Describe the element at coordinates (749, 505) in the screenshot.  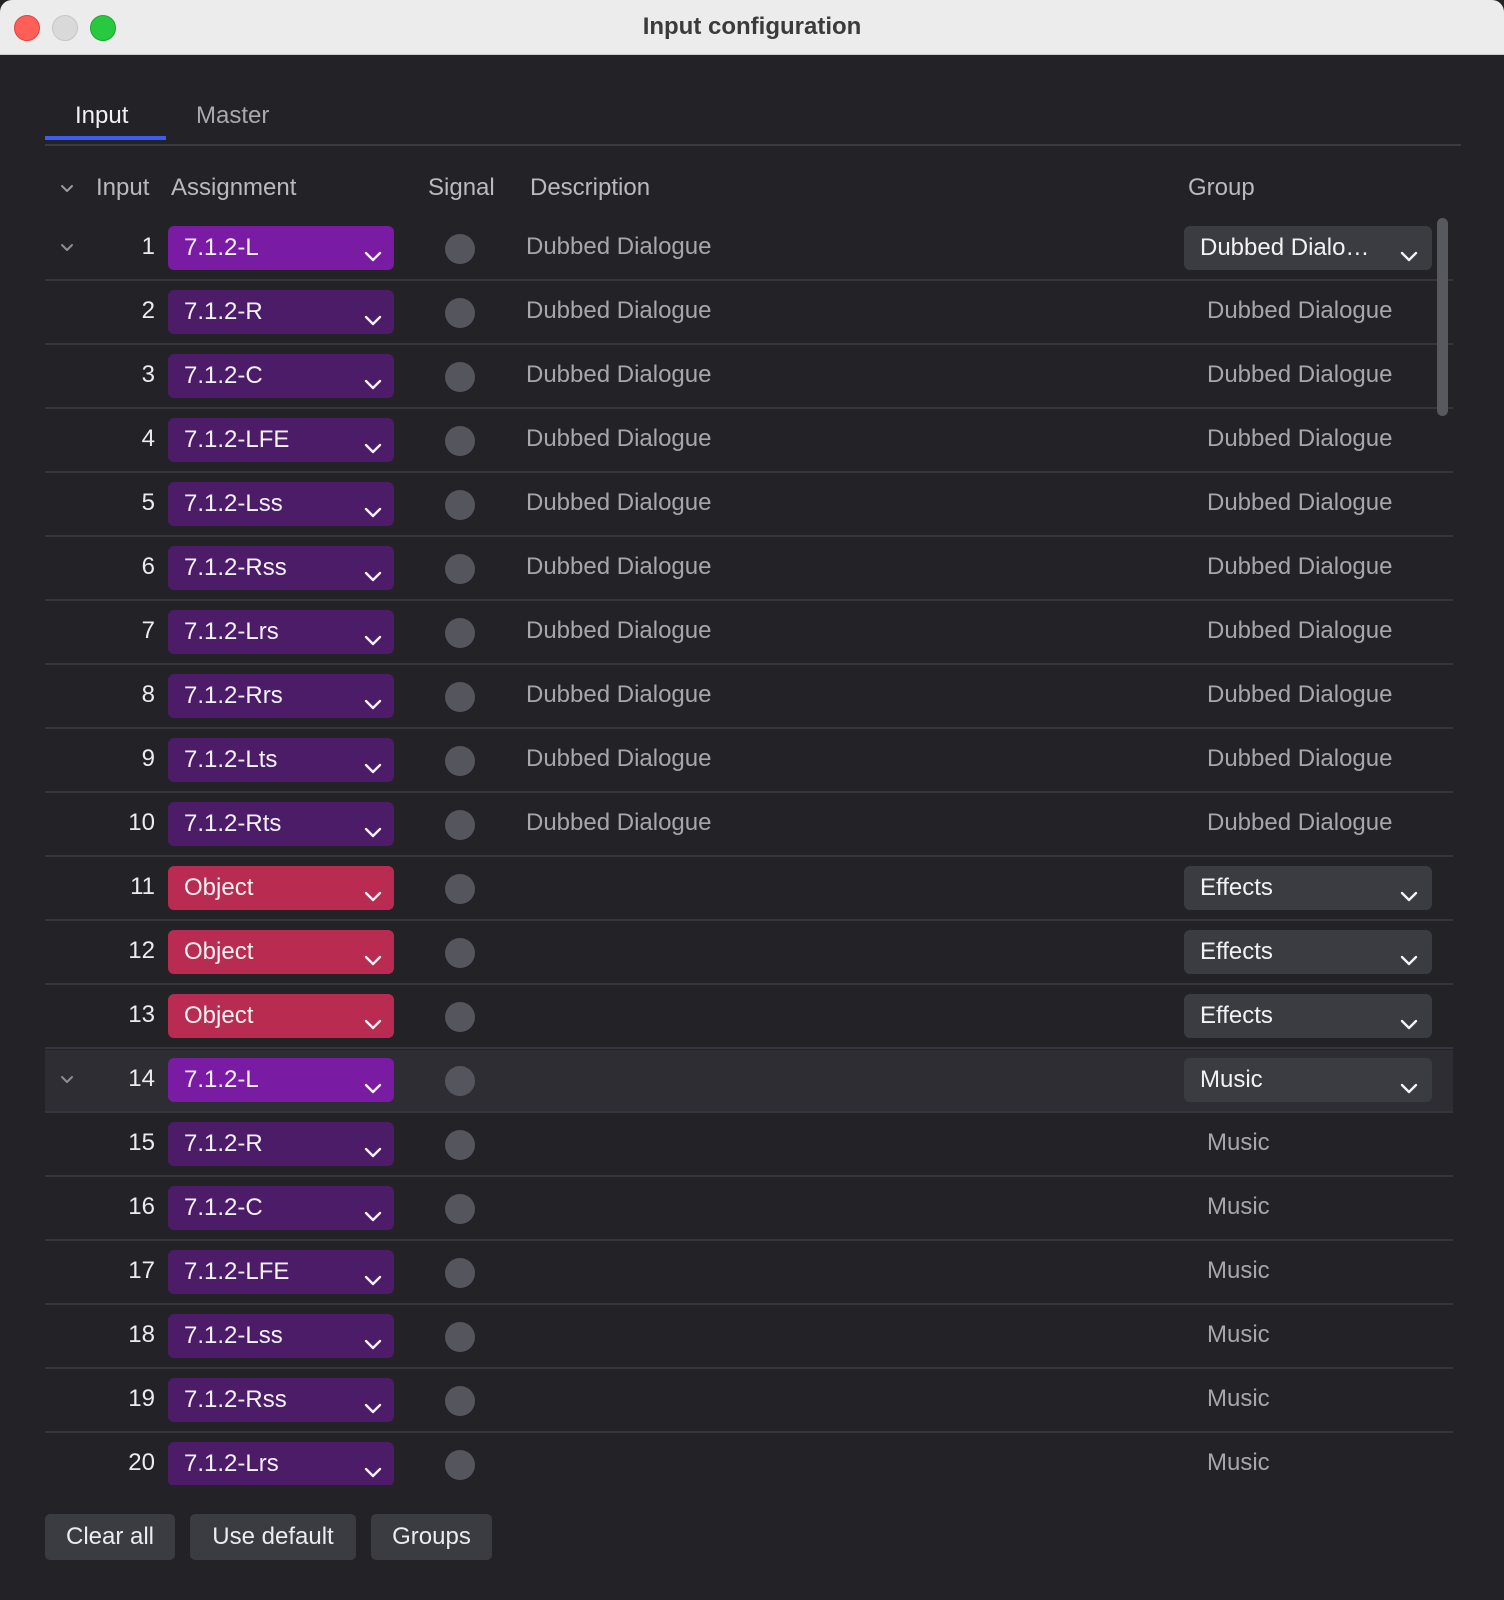
I see `table-row: 5 7.1.2-Lss Dubbed Dialogue Dubbed Dialogue` at that location.